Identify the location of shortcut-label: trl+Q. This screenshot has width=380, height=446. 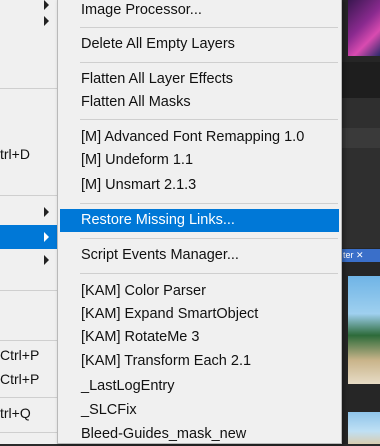
(15, 413).